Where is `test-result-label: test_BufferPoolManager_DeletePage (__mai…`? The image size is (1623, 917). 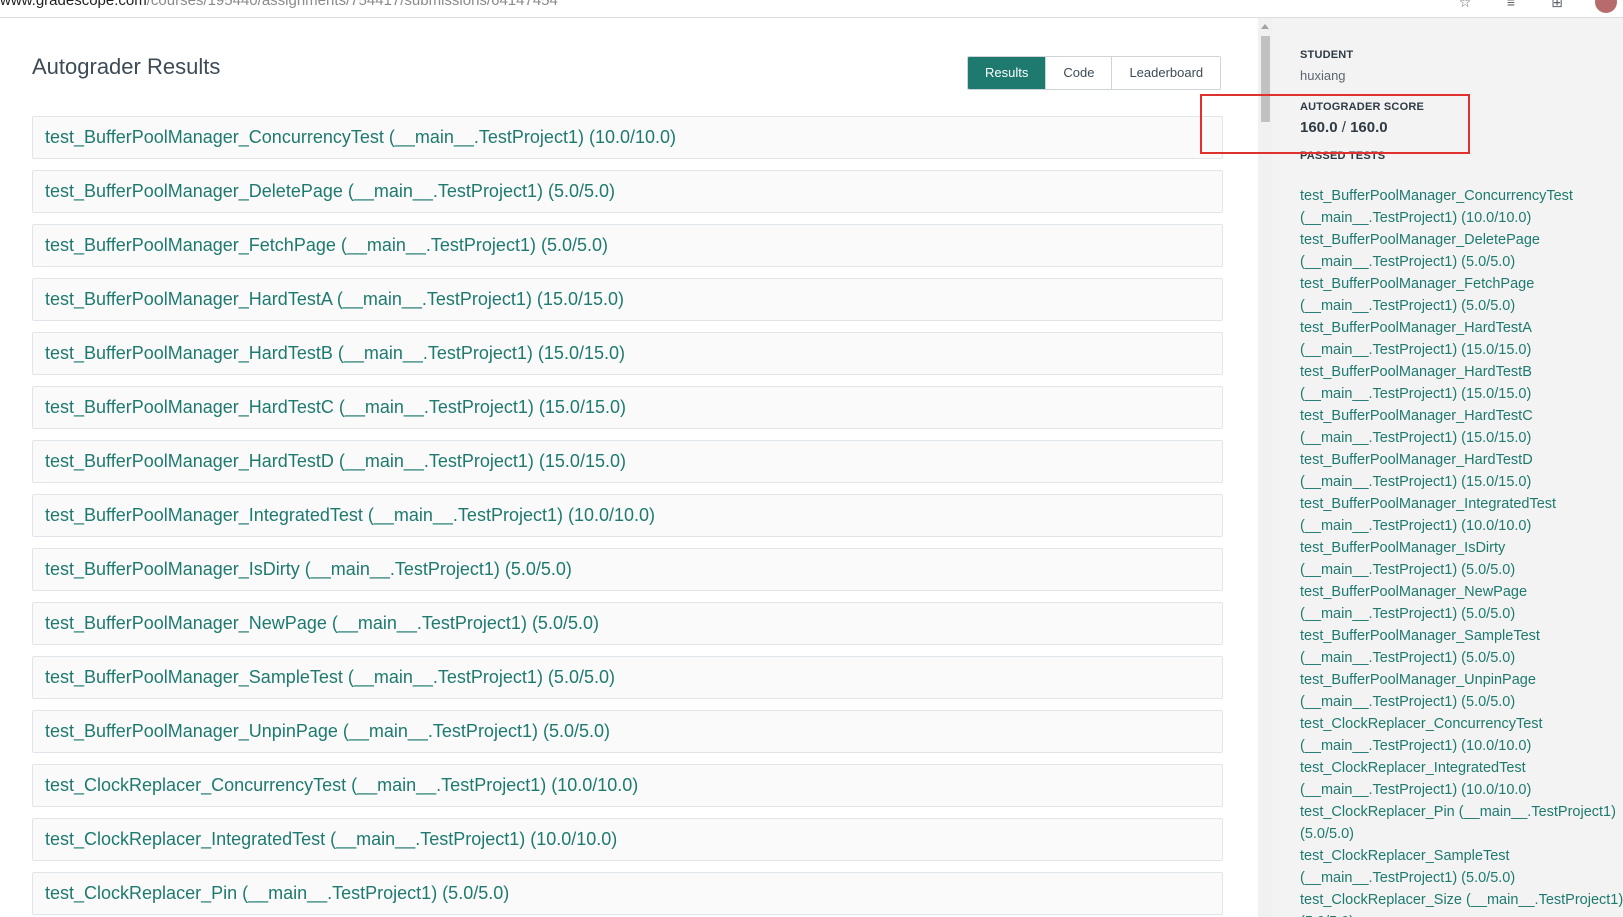 test-result-label: test_BufferPoolManager_DeletePage (__mai… is located at coordinates (330, 191).